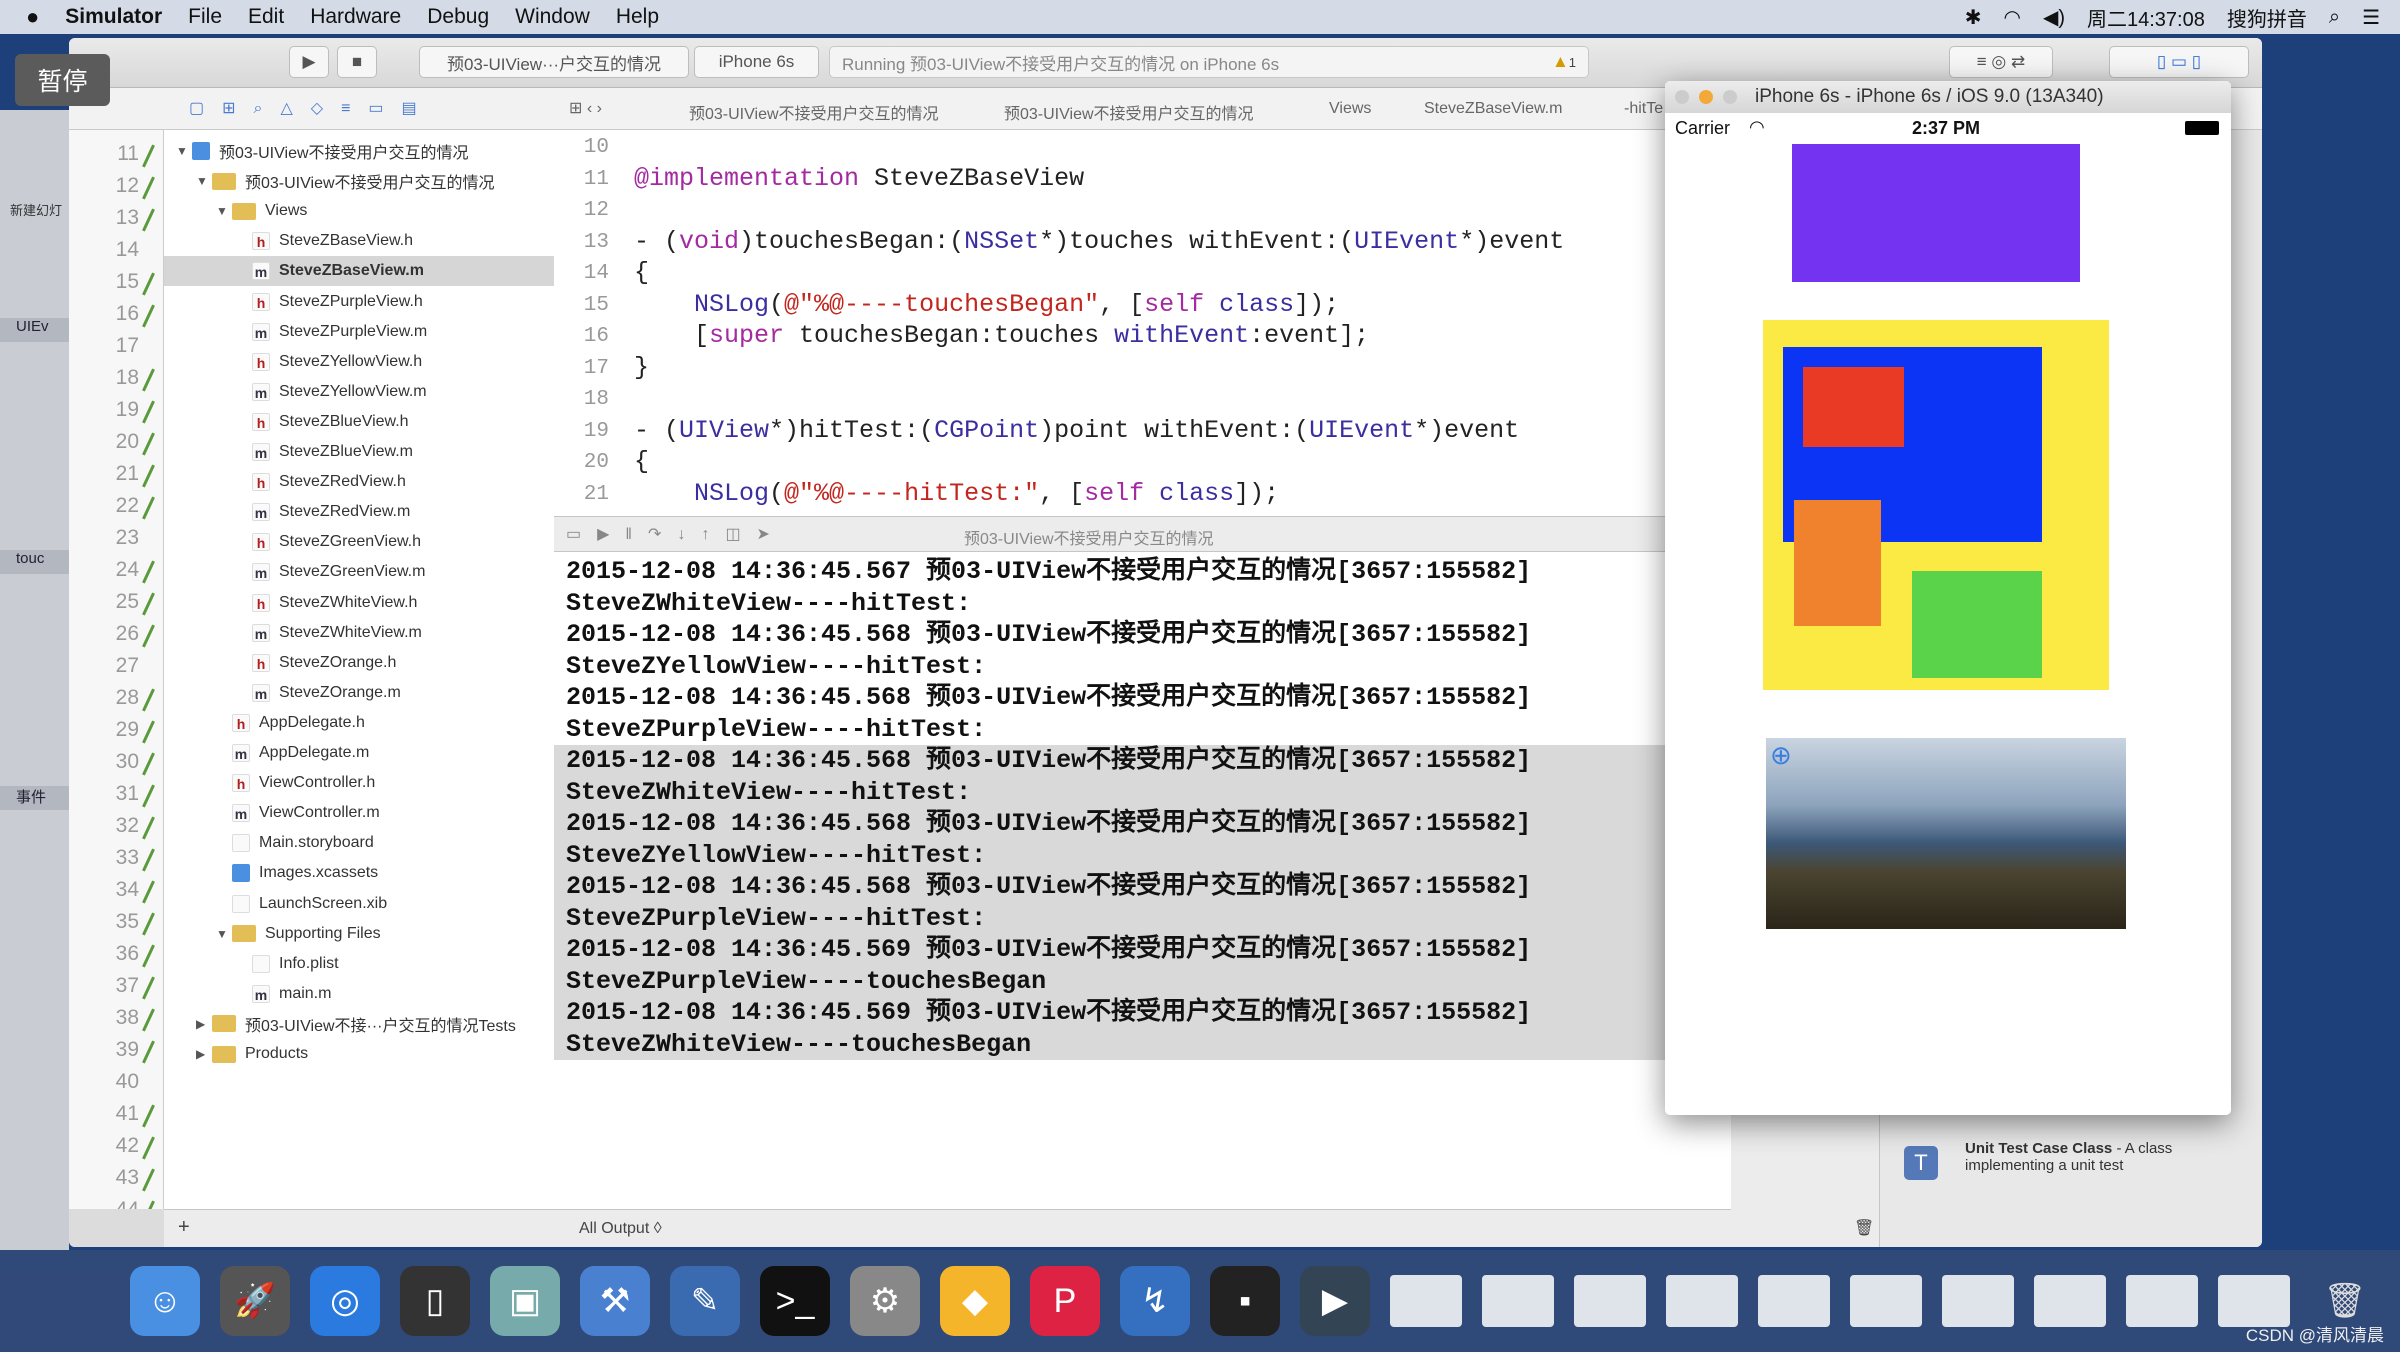 This screenshot has width=2400, height=1352. What do you see at coordinates (1335, 1301) in the screenshot?
I see `quicktime-icon: ▶` at bounding box center [1335, 1301].